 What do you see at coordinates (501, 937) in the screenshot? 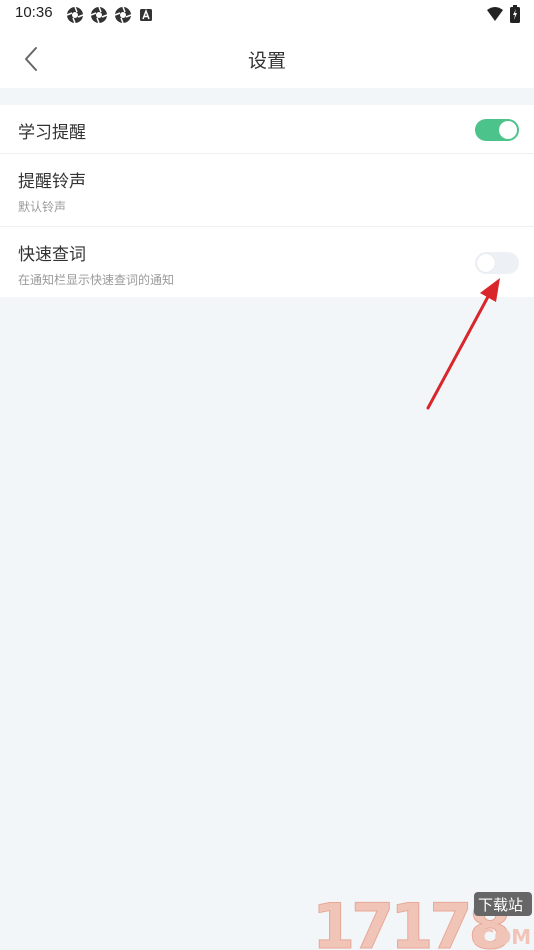
I see `watermark-domain: .COM` at bounding box center [501, 937].